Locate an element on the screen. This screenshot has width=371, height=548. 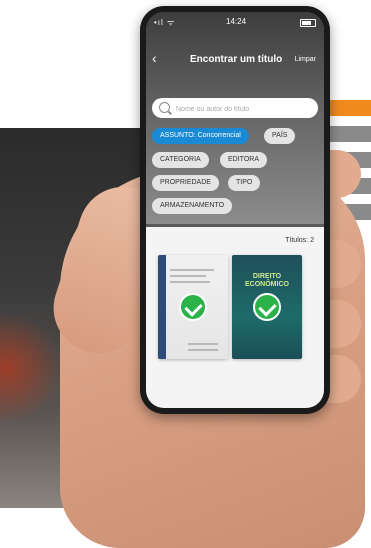
search-input is located at coordinates (245, 109).